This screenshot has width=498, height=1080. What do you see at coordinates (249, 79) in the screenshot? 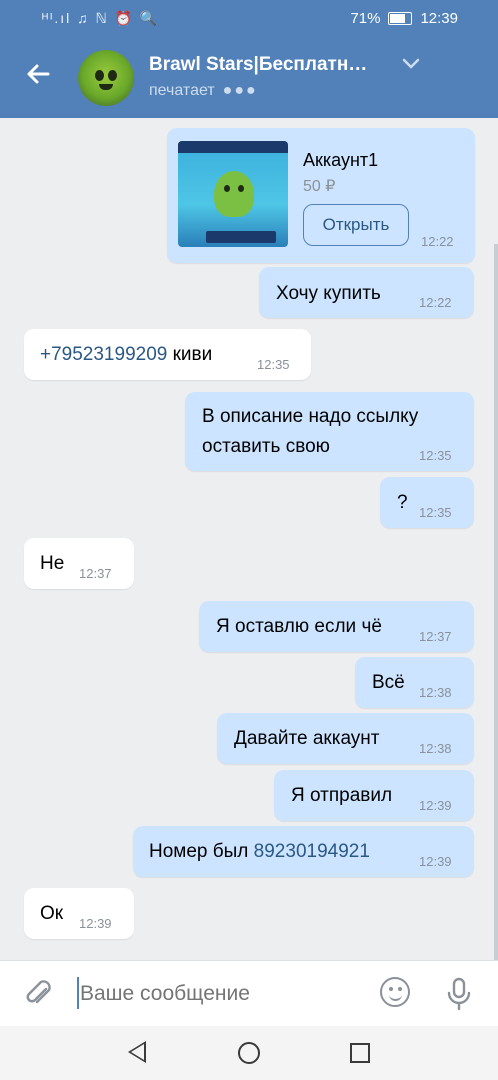
I see `chat-header: Brawl Stars|Бесплатн… печатает ●●●` at bounding box center [249, 79].